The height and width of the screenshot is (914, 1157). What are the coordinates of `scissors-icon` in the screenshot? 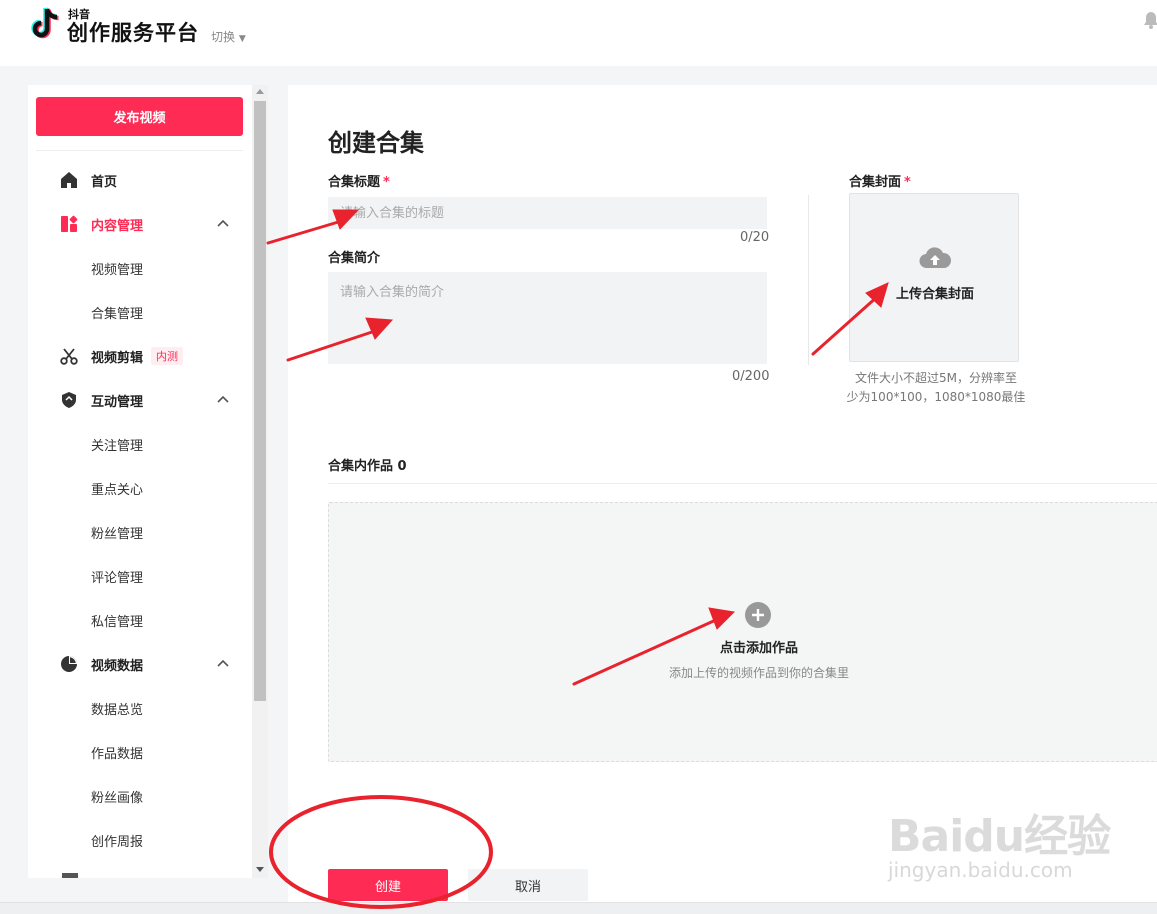 It's located at (69, 356).